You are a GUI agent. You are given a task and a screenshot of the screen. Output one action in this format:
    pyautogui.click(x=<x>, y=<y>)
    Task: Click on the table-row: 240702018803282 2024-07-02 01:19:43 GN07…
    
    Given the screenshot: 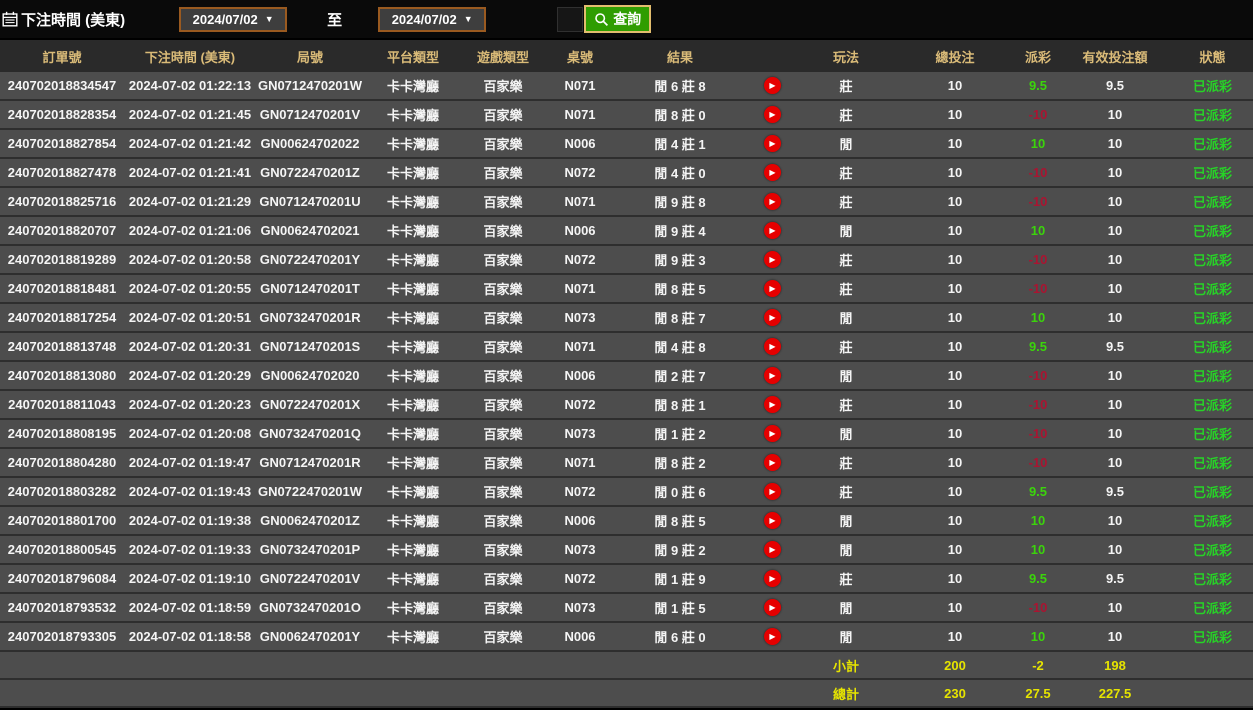 What is the action you would take?
    pyautogui.click(x=626, y=492)
    